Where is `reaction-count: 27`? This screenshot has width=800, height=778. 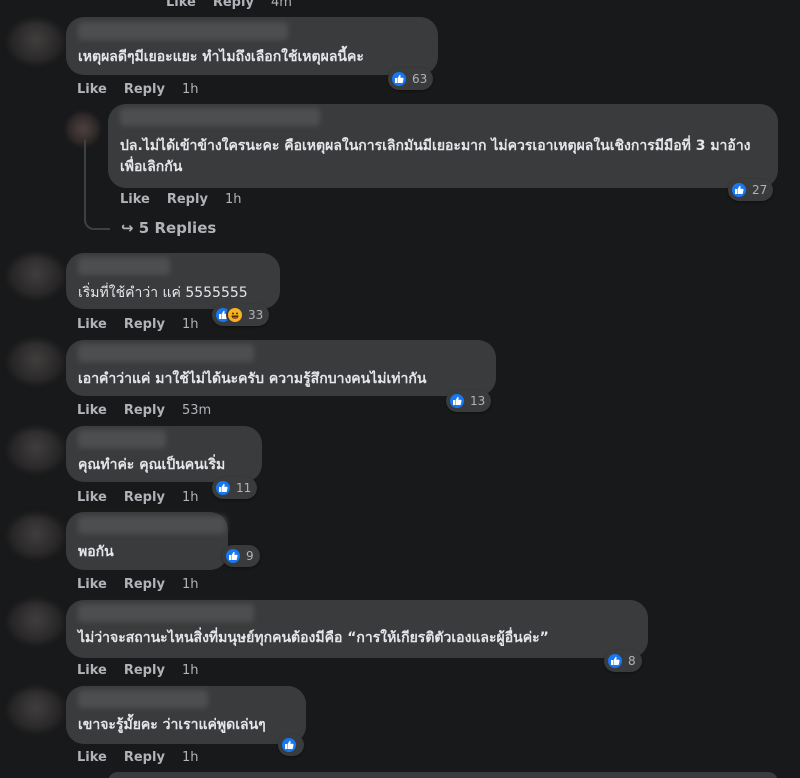 reaction-count: 27 is located at coordinates (760, 190).